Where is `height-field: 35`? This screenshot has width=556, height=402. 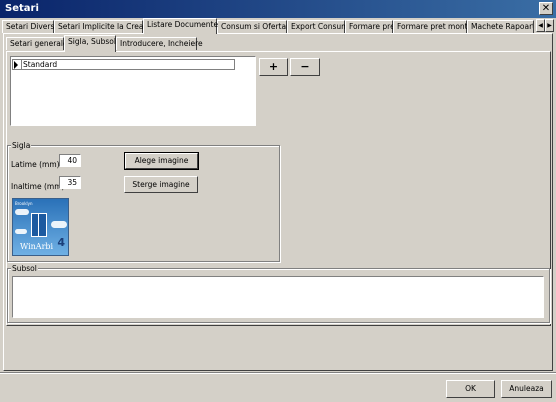 height-field: 35 is located at coordinates (70, 182).